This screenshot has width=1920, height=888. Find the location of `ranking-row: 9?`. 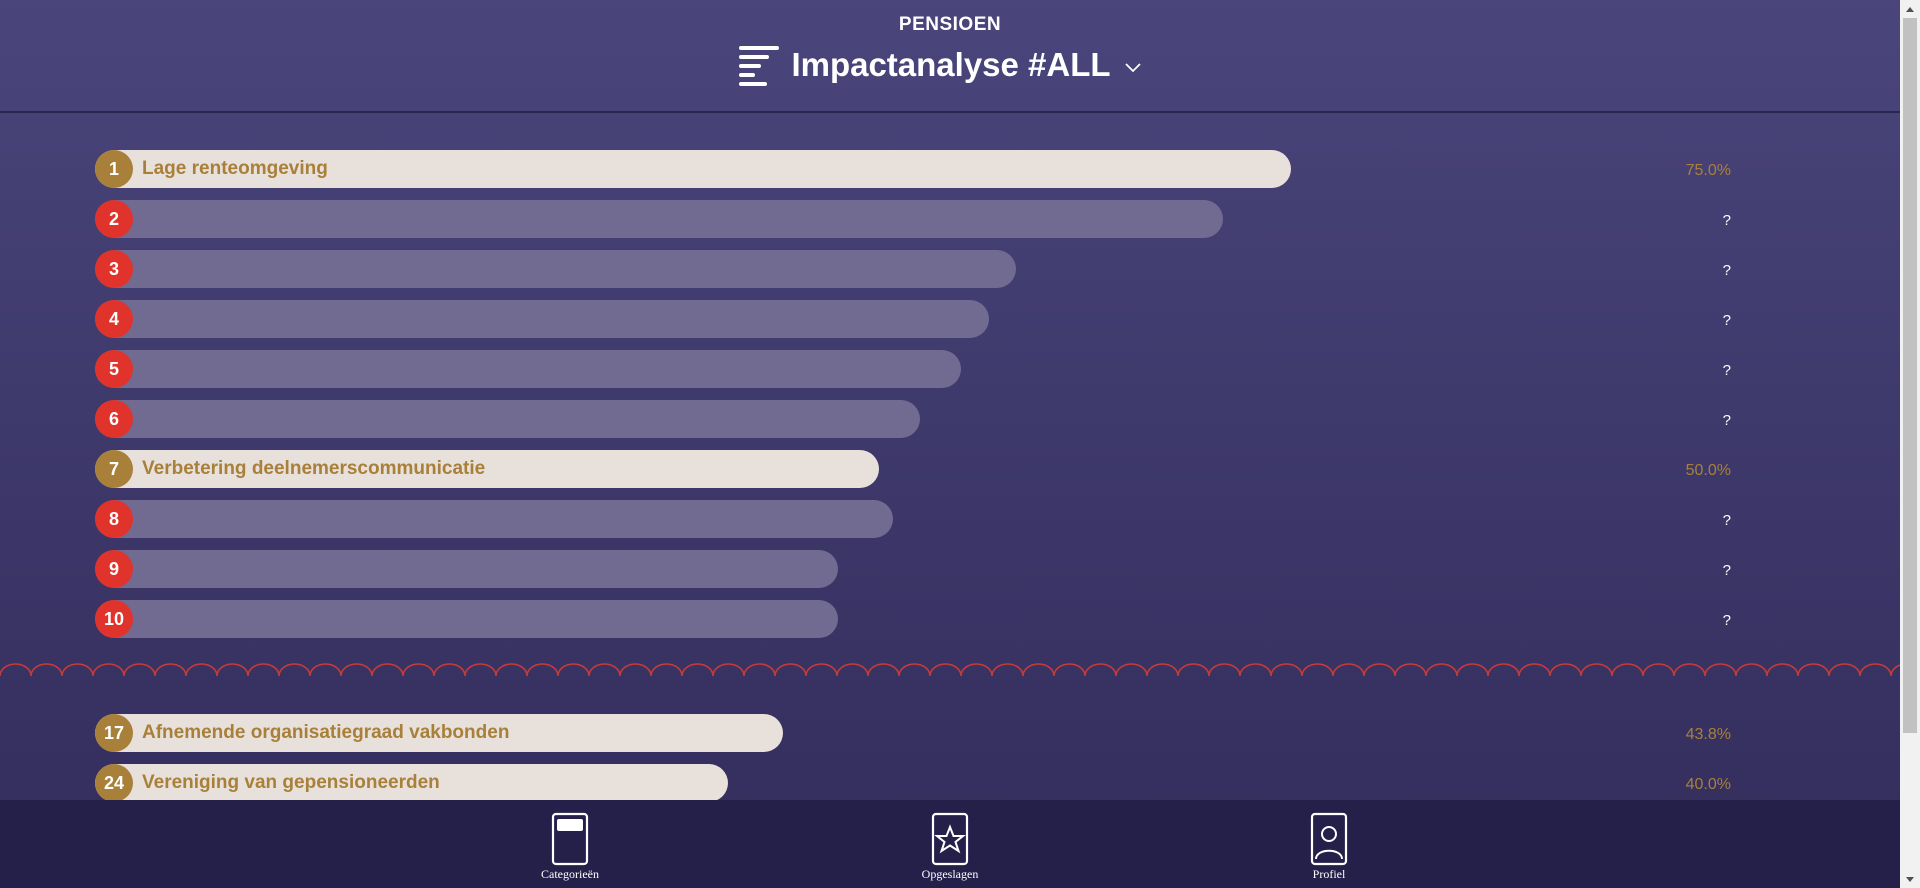

ranking-row: 9? is located at coordinates (960, 569).